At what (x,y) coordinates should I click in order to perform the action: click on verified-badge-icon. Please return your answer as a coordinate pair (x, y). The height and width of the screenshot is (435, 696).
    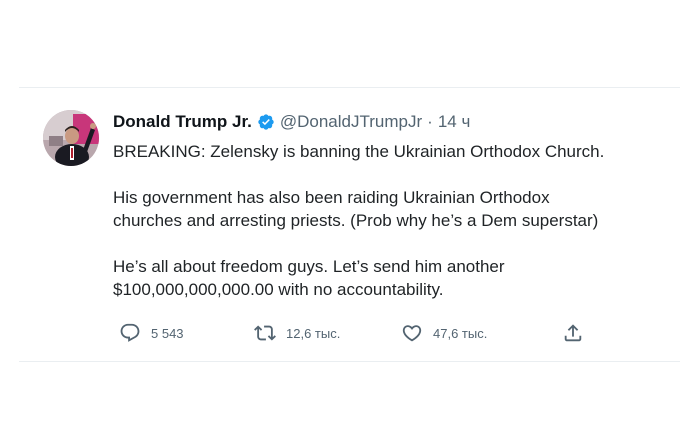
    Looking at the image, I should click on (266, 122).